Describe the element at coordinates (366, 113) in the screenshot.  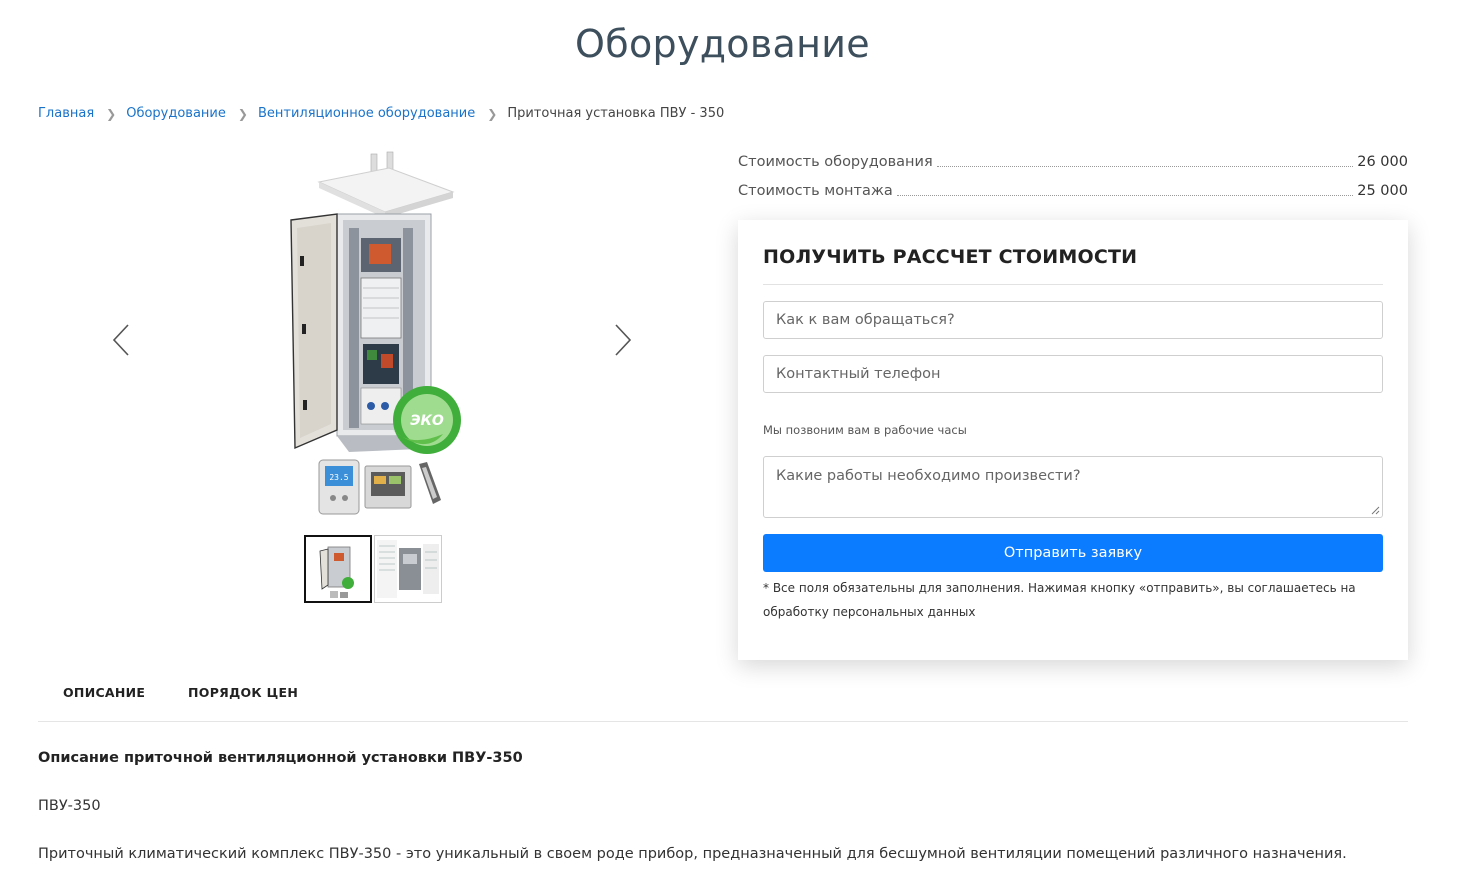
I see `breadcrumb-ventilation-link: Вентиляционное оборудование` at that location.